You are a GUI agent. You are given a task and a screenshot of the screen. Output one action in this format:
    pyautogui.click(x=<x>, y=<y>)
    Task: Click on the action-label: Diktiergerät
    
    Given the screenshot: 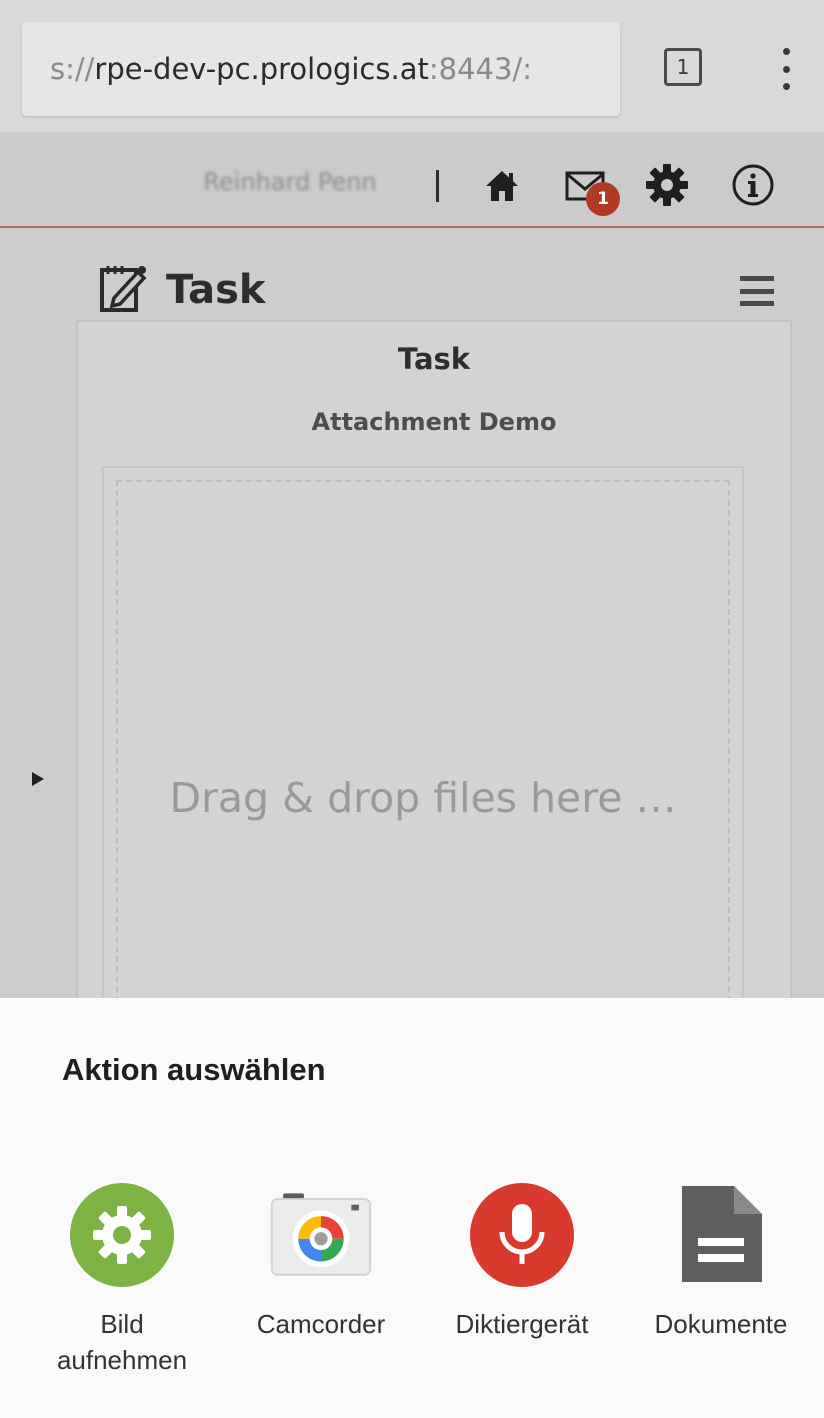 What is the action you would take?
    pyautogui.click(x=522, y=1324)
    